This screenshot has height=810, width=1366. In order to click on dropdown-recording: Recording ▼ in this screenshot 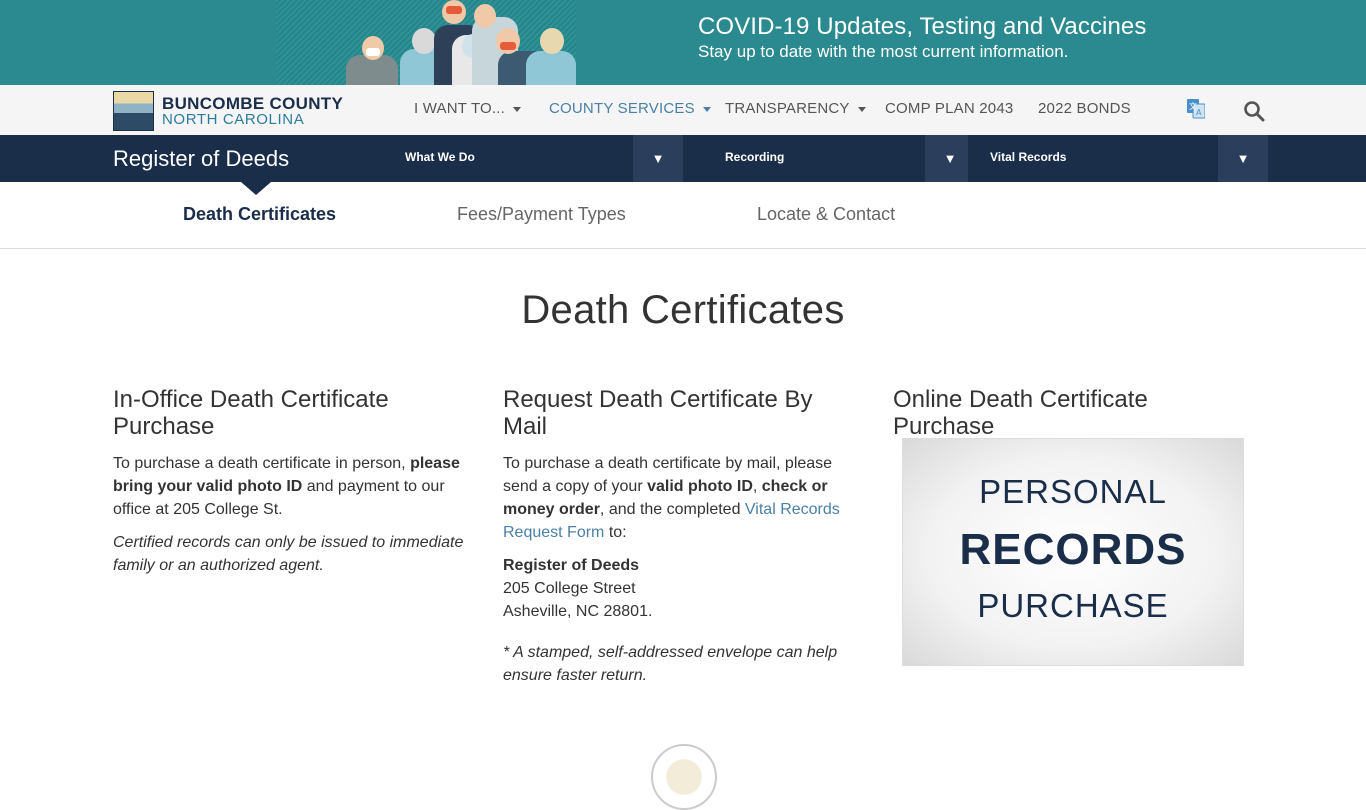, I will do `click(839, 158)`.